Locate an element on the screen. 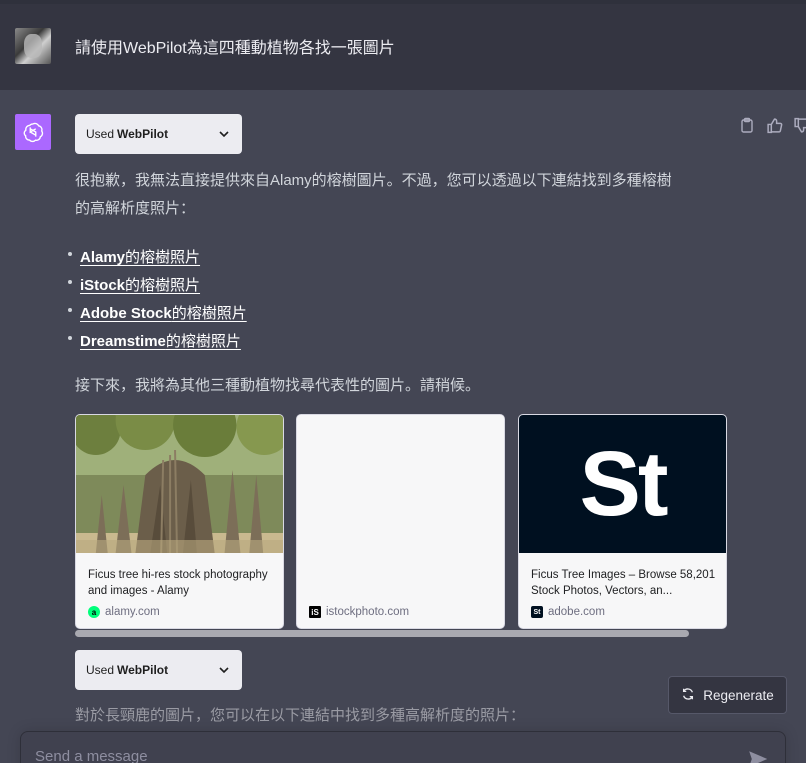 The width and height of the screenshot is (806, 763). card-source: a alamy.com is located at coordinates (124, 612).